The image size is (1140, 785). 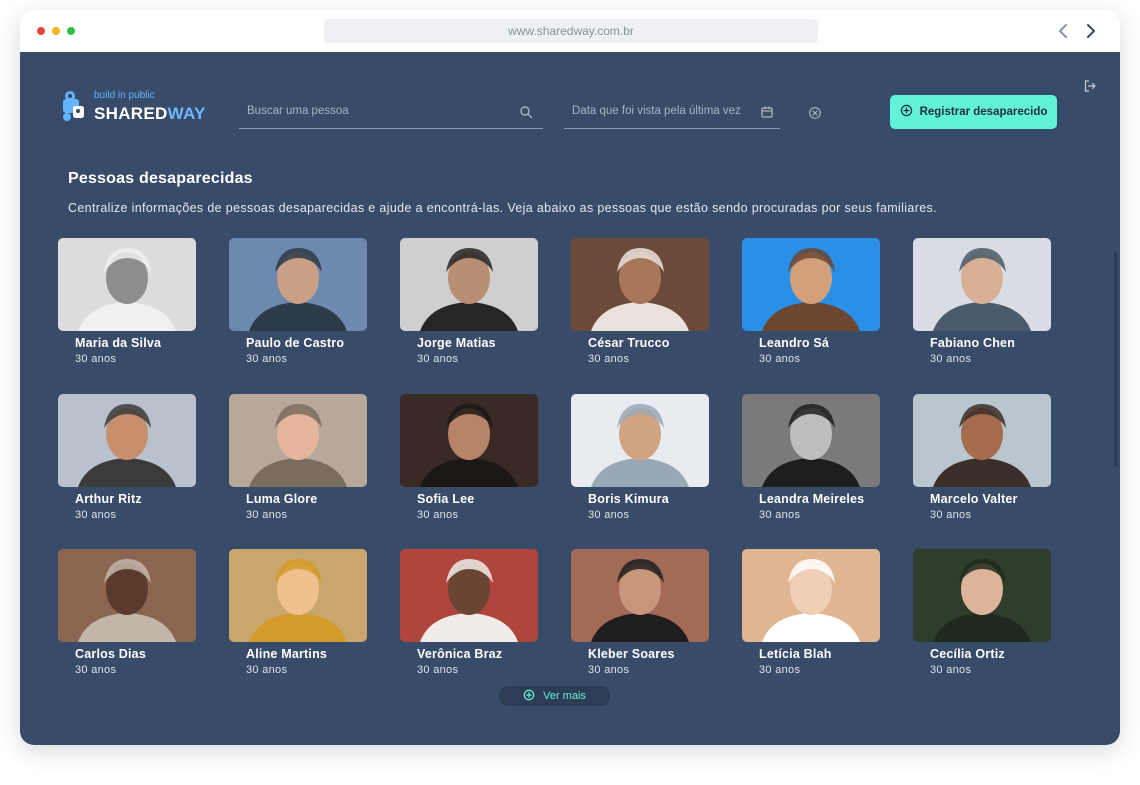 I want to click on person-card: César Trucco 30 anos, so click(x=640, y=305).